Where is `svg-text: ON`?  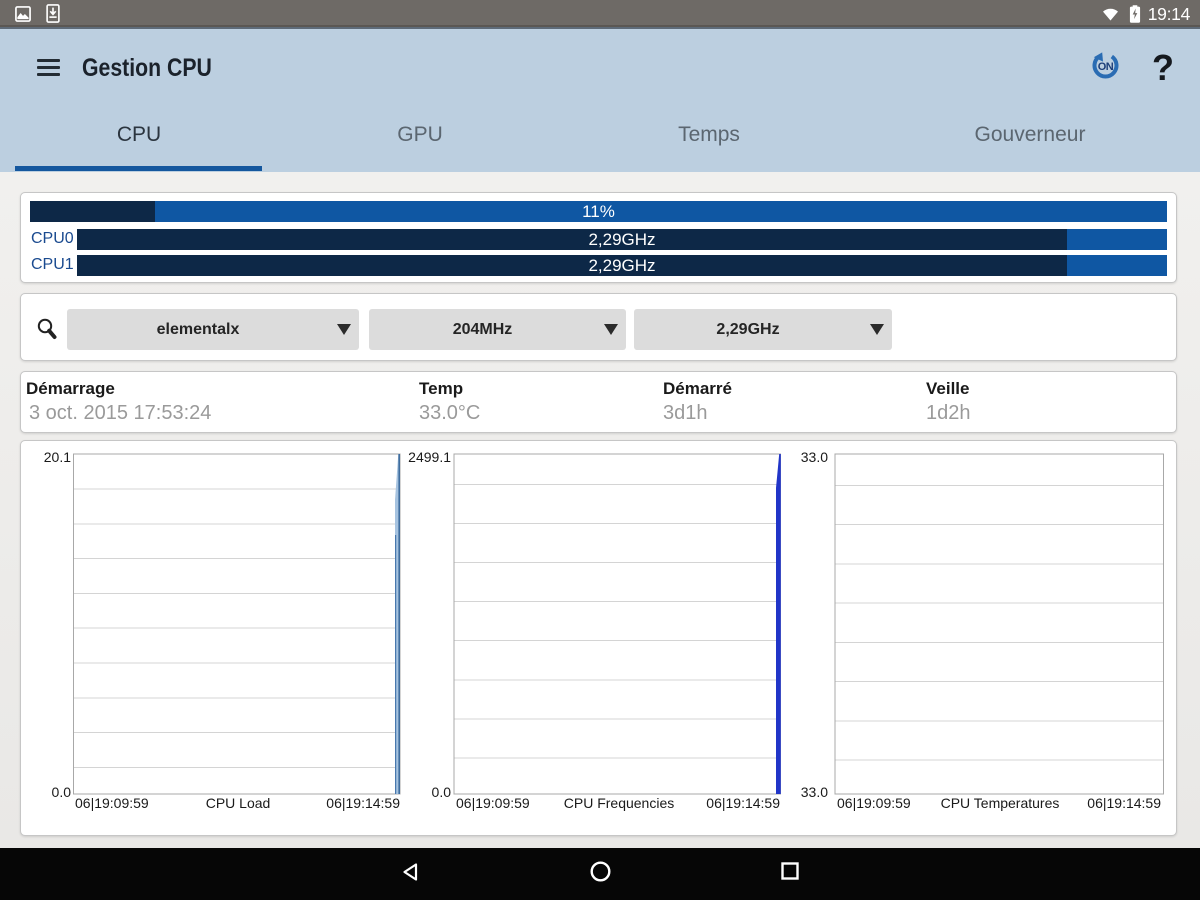 svg-text: ON is located at coordinates (1106, 67).